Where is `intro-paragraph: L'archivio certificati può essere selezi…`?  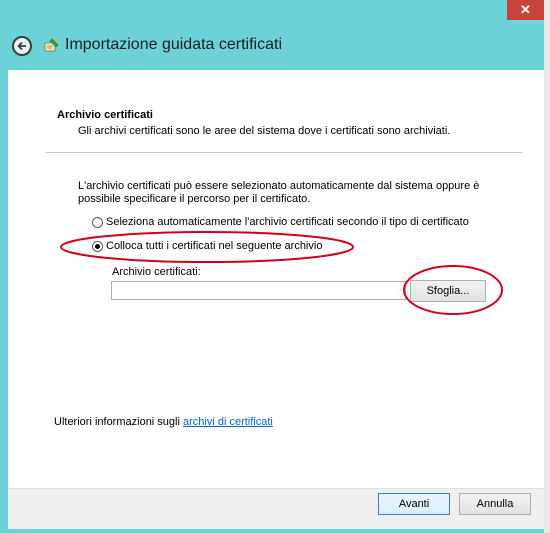
intro-paragraph: L'archivio certificati può essere selezi… is located at coordinates (279, 192).